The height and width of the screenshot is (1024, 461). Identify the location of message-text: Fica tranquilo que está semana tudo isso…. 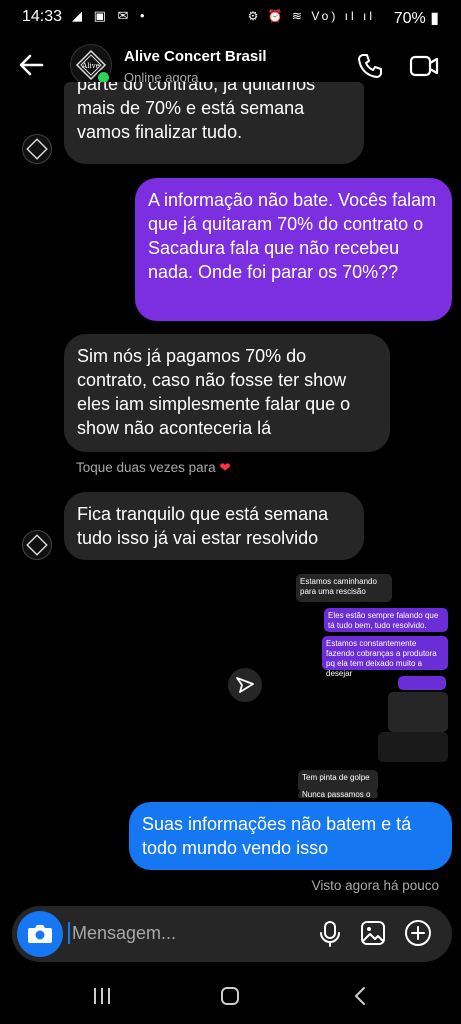
(203, 526).